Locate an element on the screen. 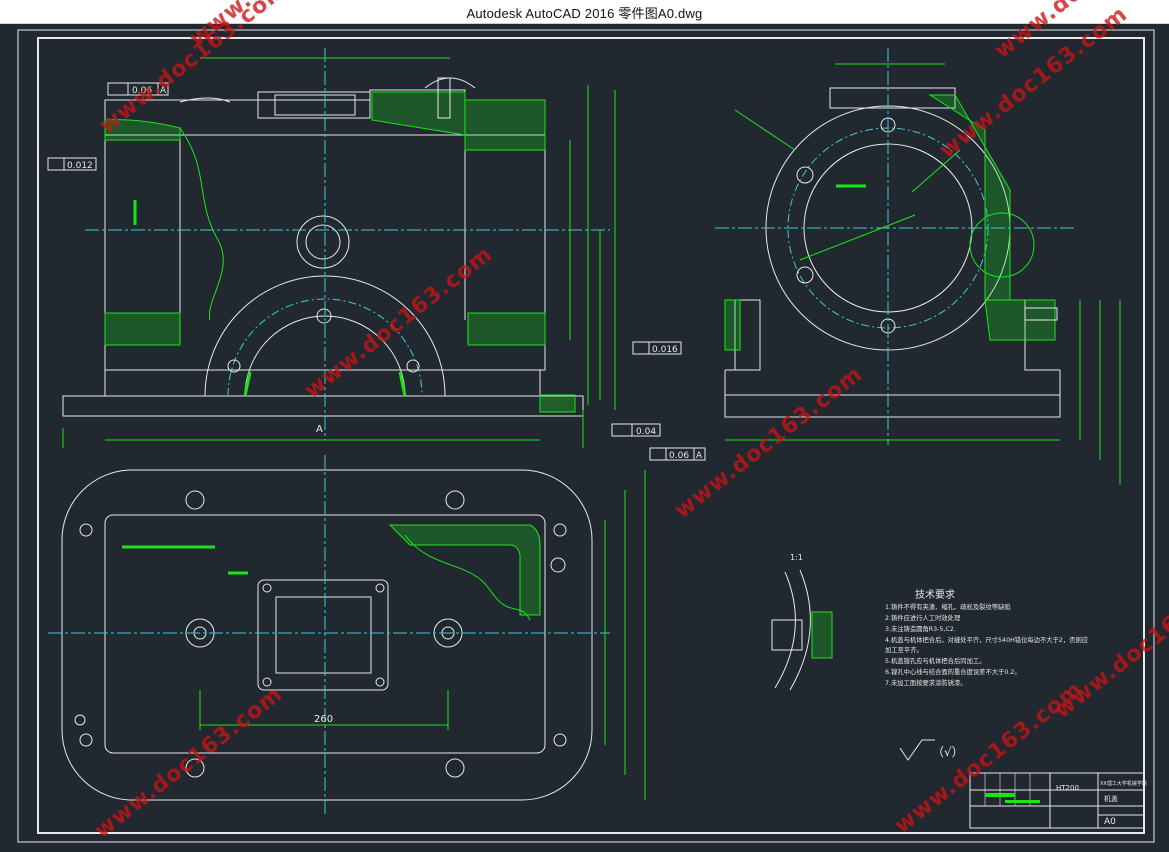  tolerance-box-left: 0.012 is located at coordinates (72, 164).